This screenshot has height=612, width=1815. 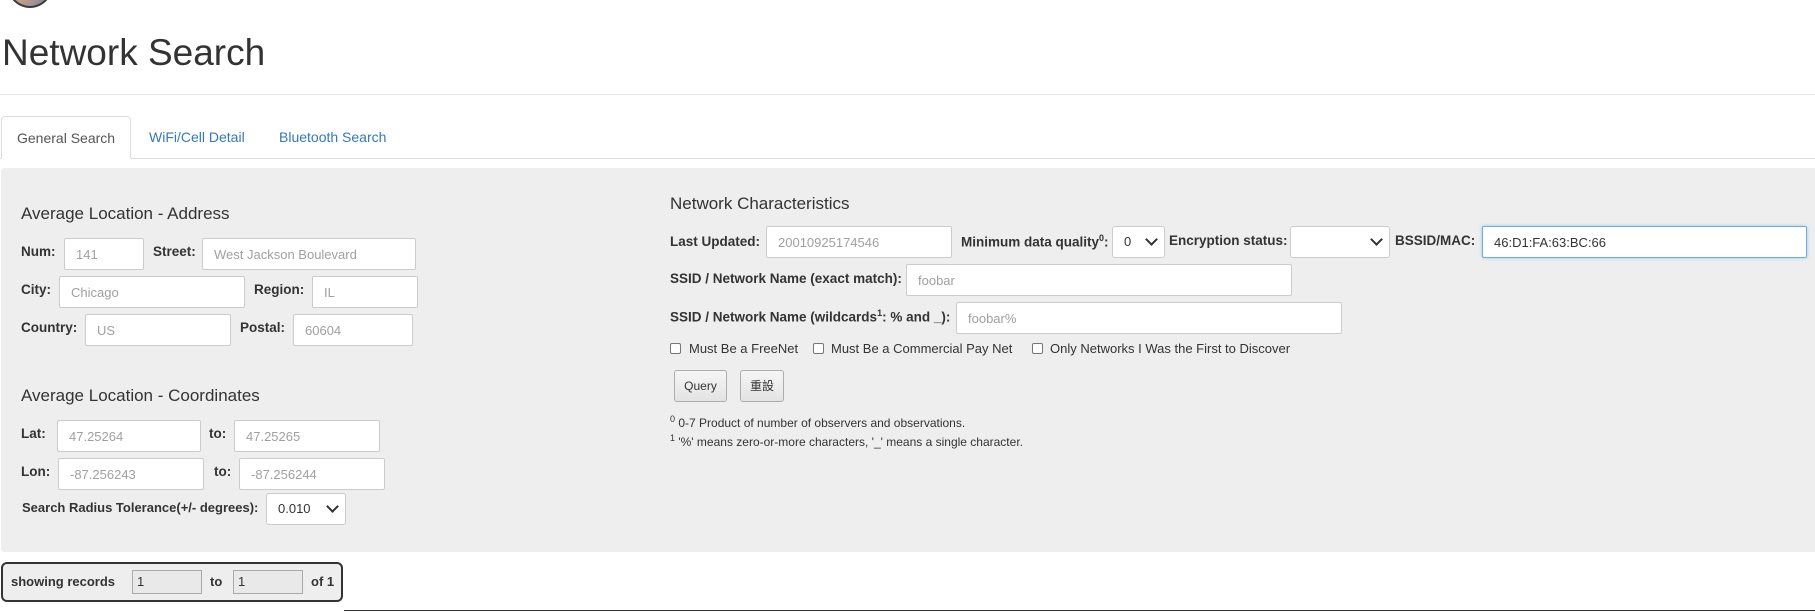 What do you see at coordinates (1037, 348) in the screenshot?
I see `first-discover-checkbox` at bounding box center [1037, 348].